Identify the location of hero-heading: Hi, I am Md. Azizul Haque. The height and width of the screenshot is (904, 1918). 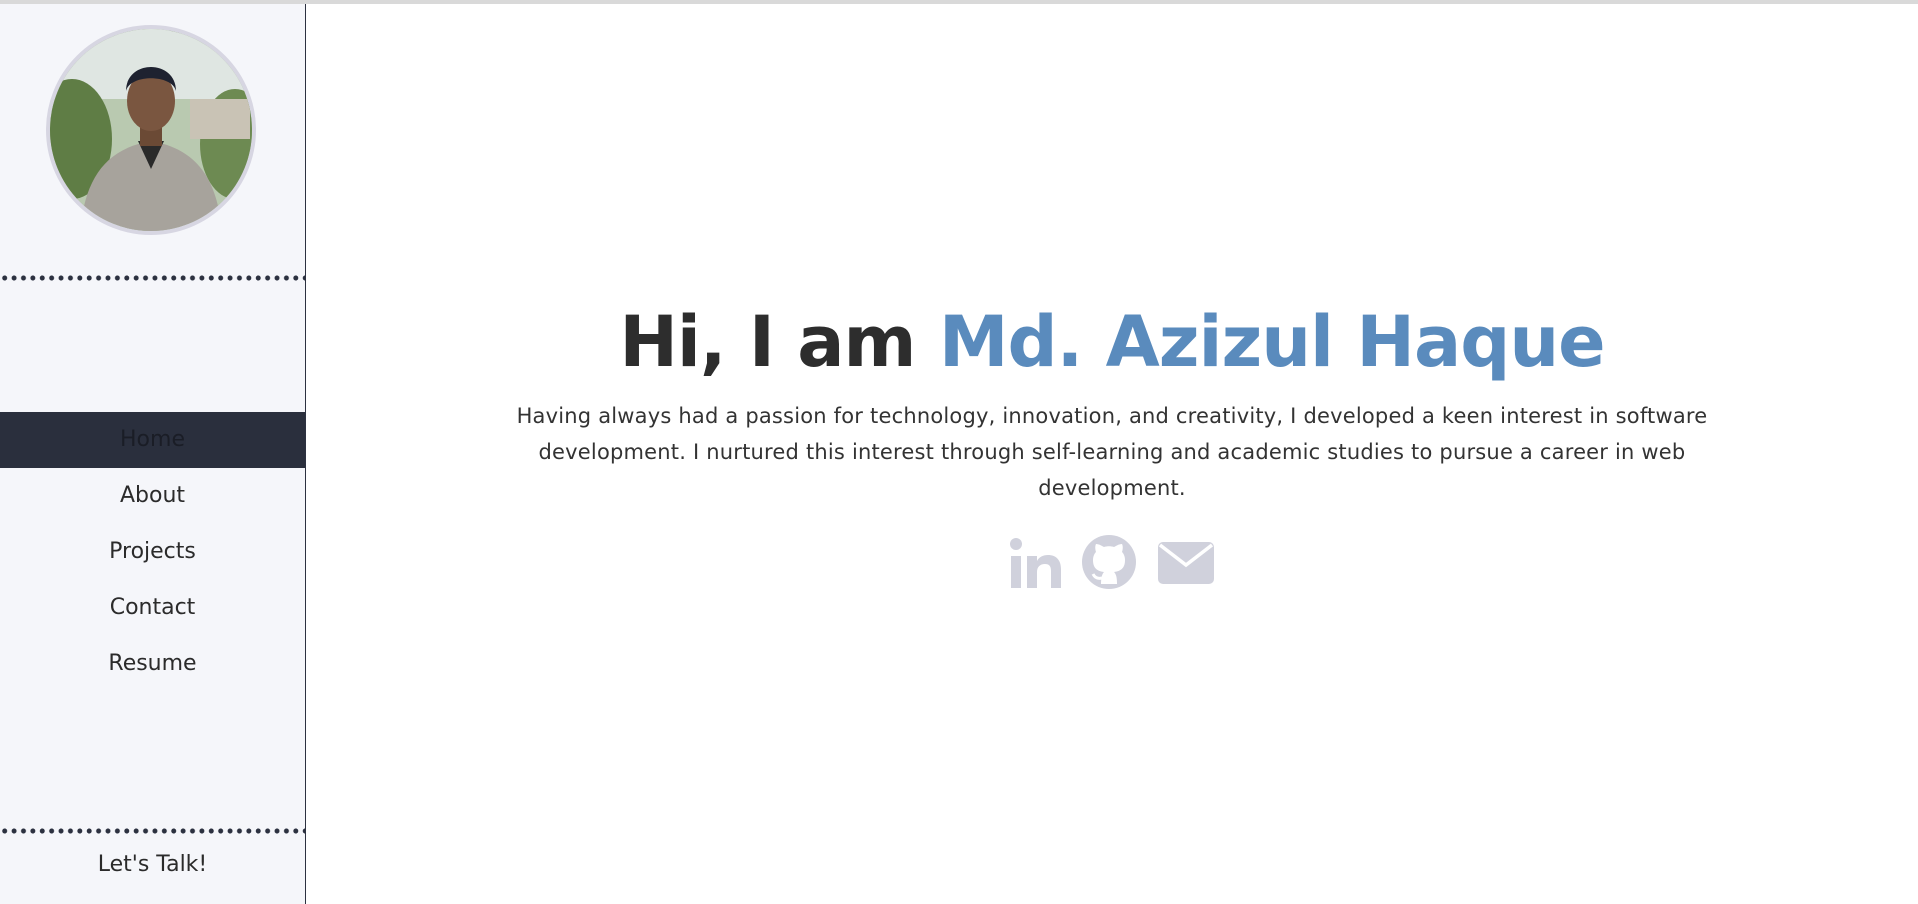
(1112, 342).